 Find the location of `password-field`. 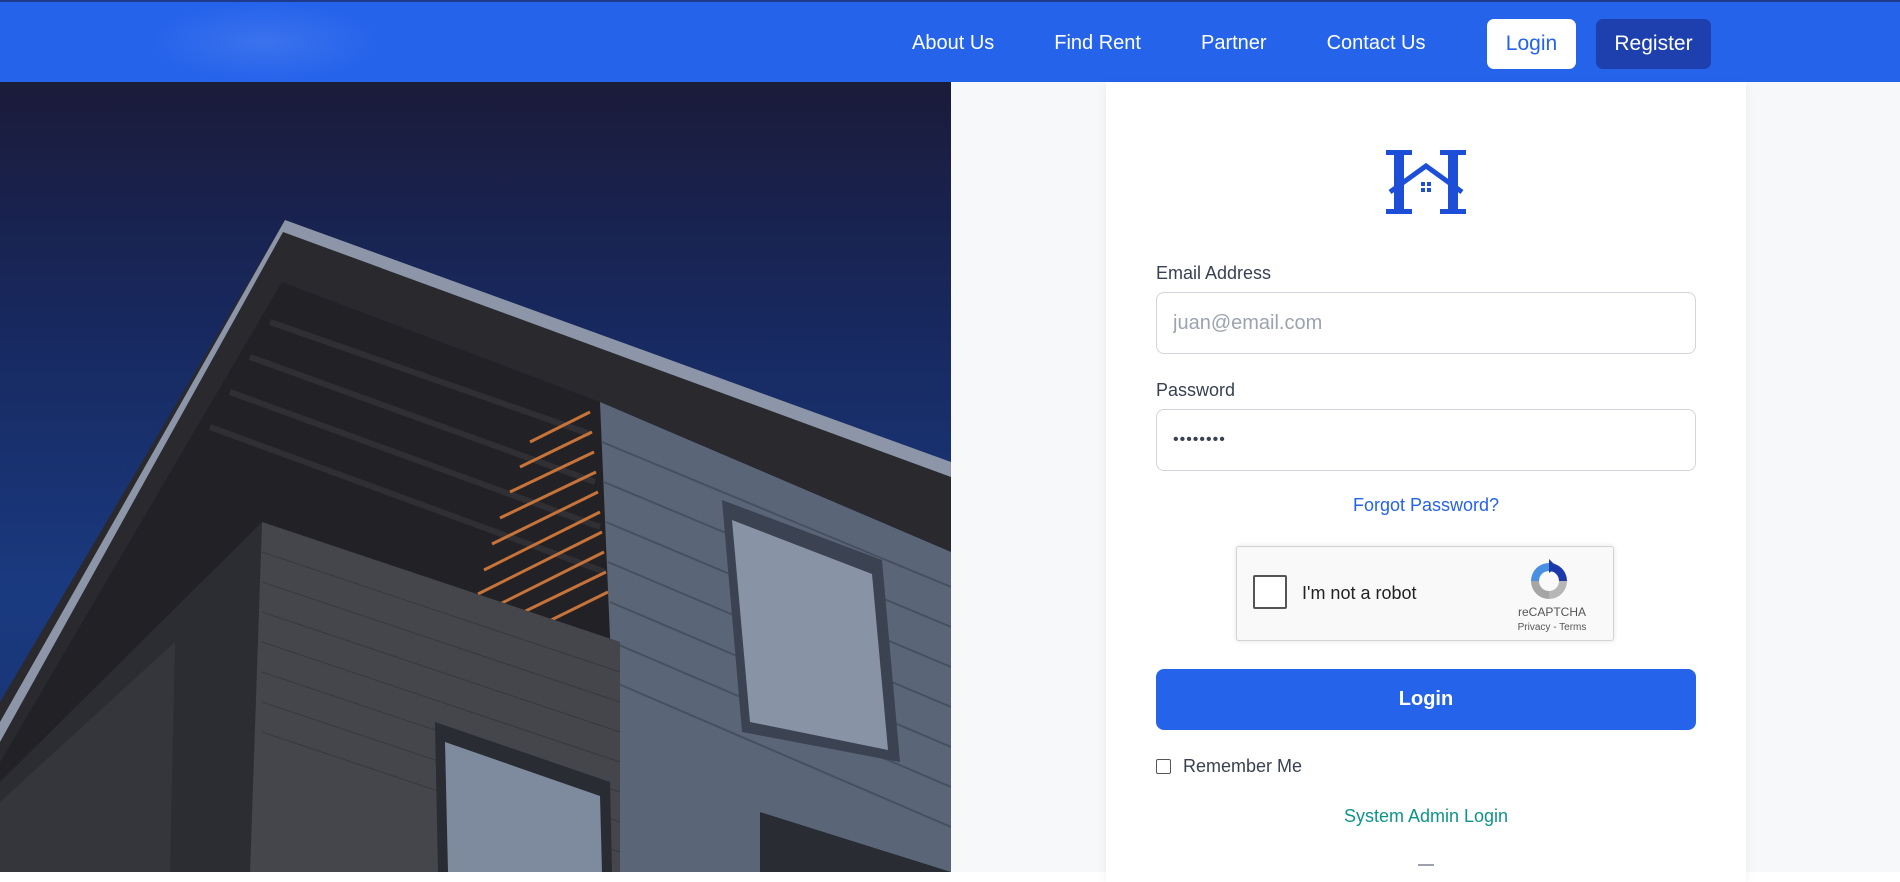

password-field is located at coordinates (1426, 440).